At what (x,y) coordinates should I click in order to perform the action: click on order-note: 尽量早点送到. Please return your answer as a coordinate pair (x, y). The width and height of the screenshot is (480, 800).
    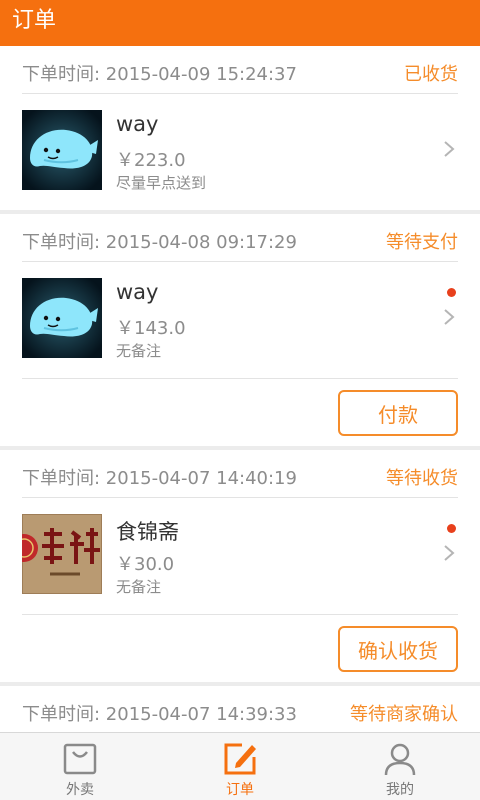
    Looking at the image, I should click on (161, 183).